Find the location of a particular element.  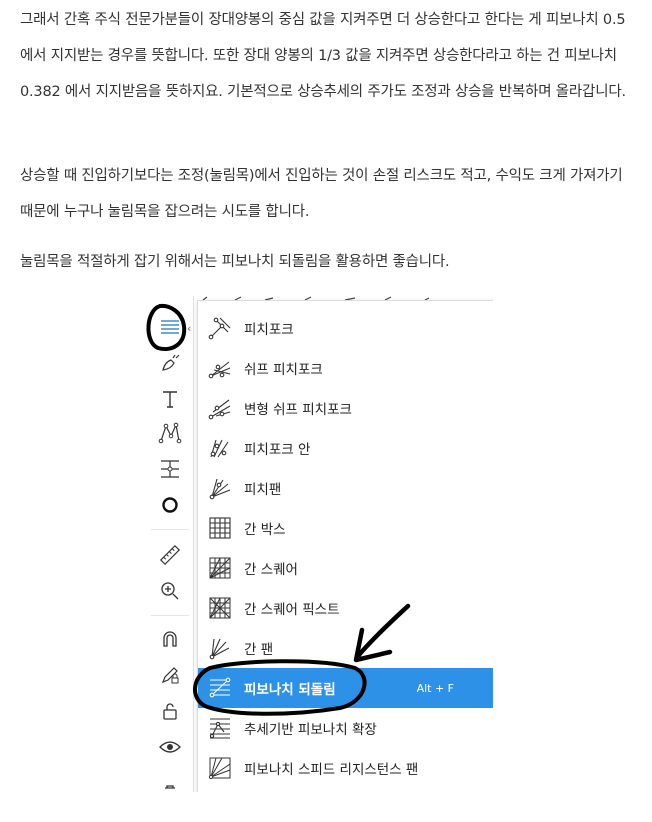

inside-pitchfork-icon is located at coordinates (220, 448).